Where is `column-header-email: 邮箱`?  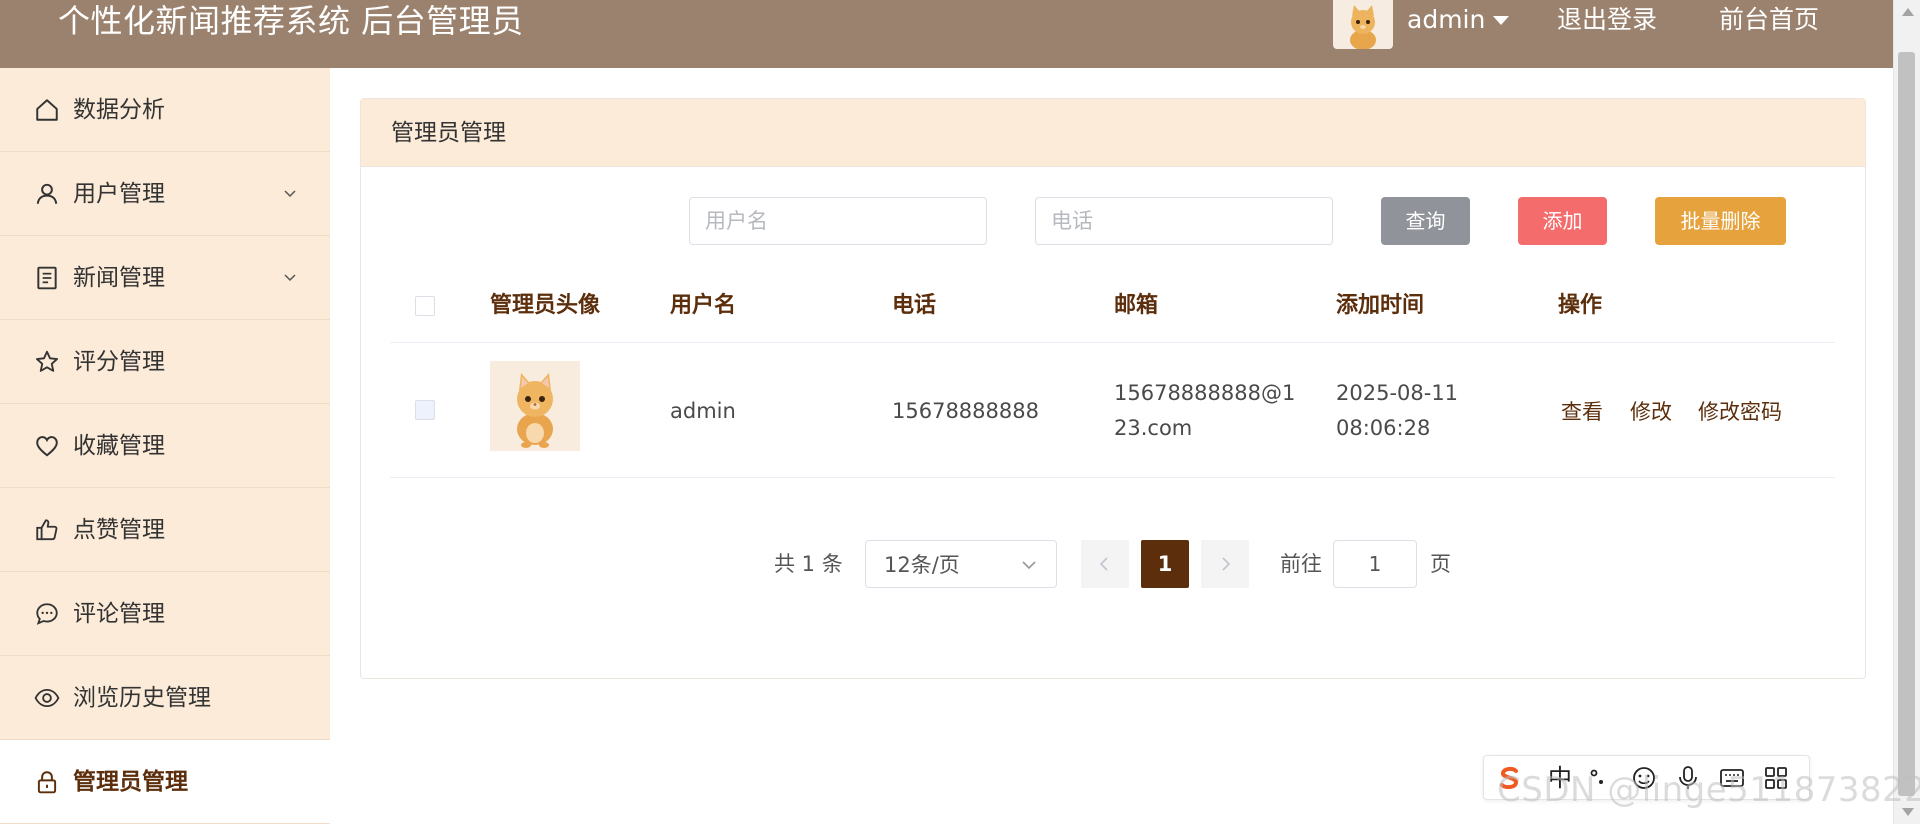
column-header-email: 邮箱 is located at coordinates (1136, 305).